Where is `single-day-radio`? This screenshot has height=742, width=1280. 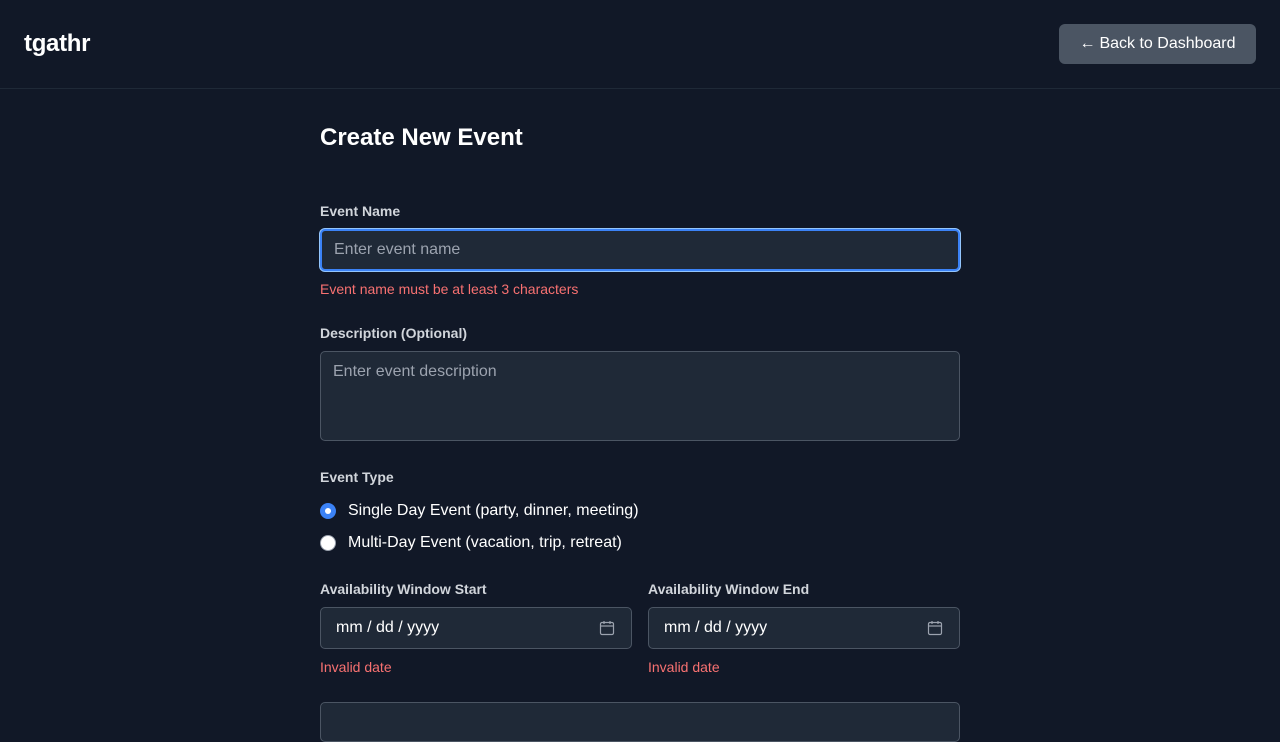
single-day-radio is located at coordinates (328, 511).